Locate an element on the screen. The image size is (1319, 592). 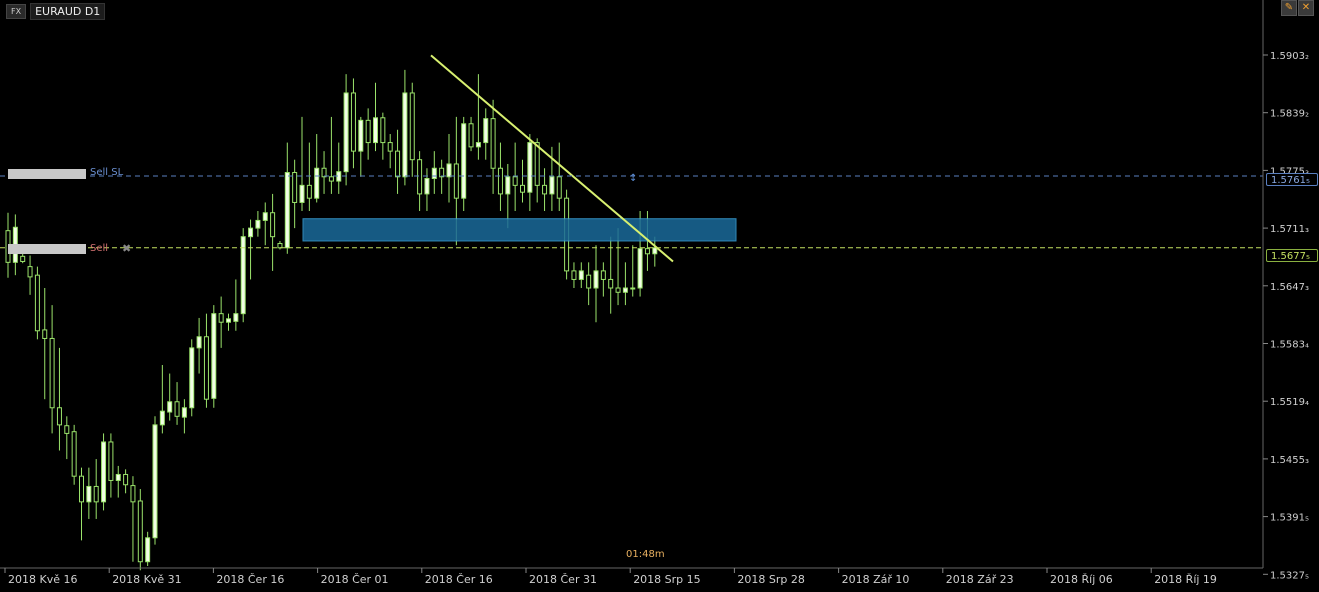
sell-order-handle is located at coordinates (47, 249).